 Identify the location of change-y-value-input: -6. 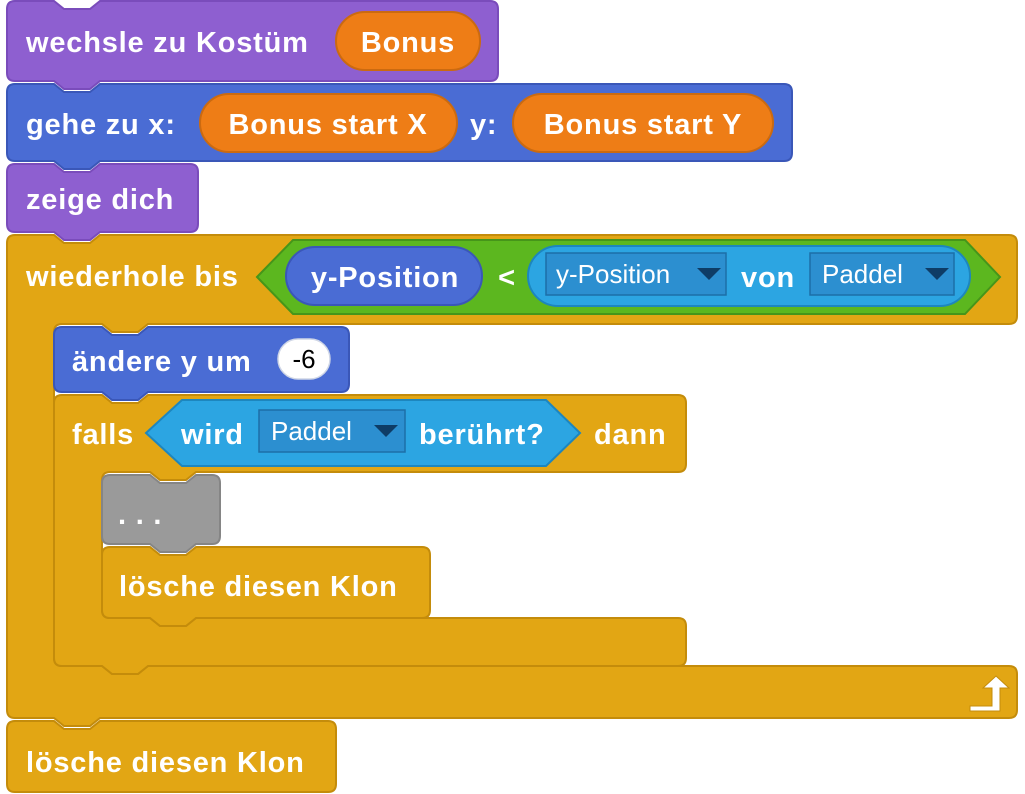
(304, 359).